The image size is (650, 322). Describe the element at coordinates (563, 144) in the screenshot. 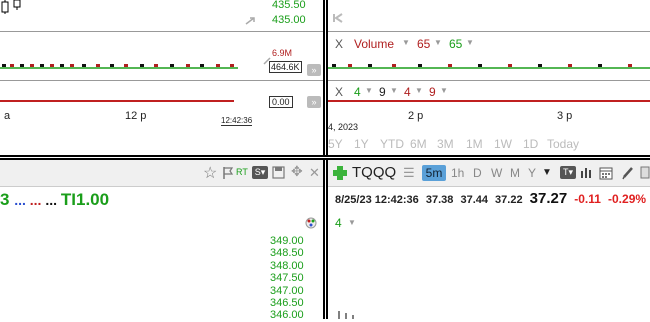

I see `range-today: Today` at that location.